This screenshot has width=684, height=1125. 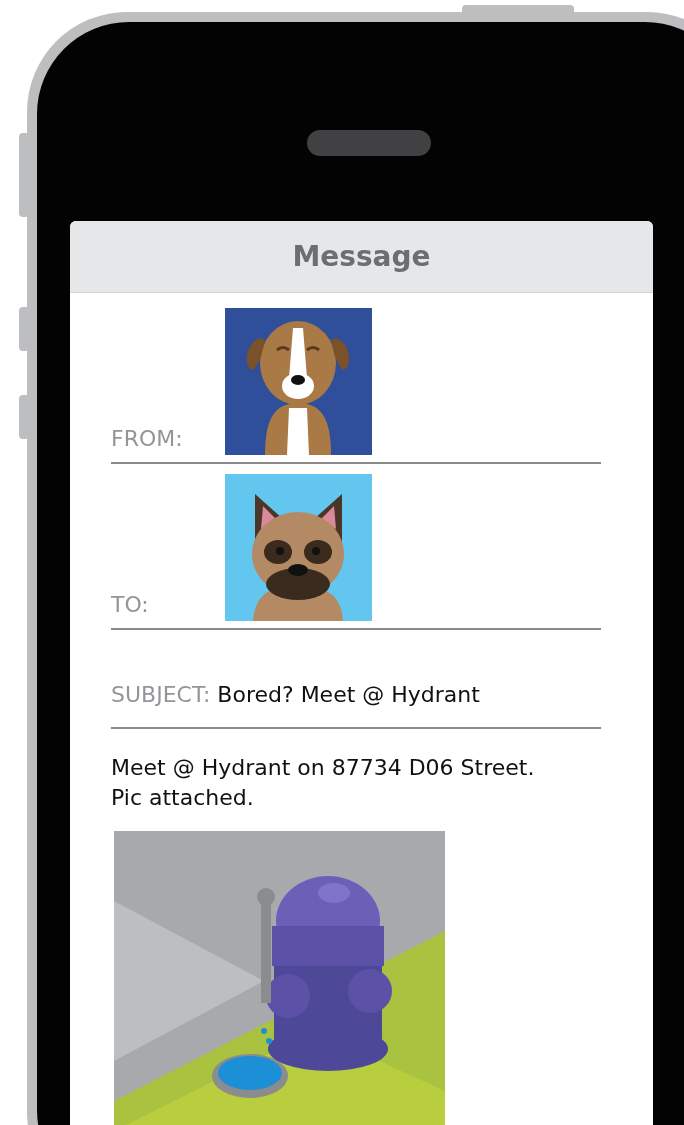 I want to click on field-label: FROM:, so click(x=147, y=439).